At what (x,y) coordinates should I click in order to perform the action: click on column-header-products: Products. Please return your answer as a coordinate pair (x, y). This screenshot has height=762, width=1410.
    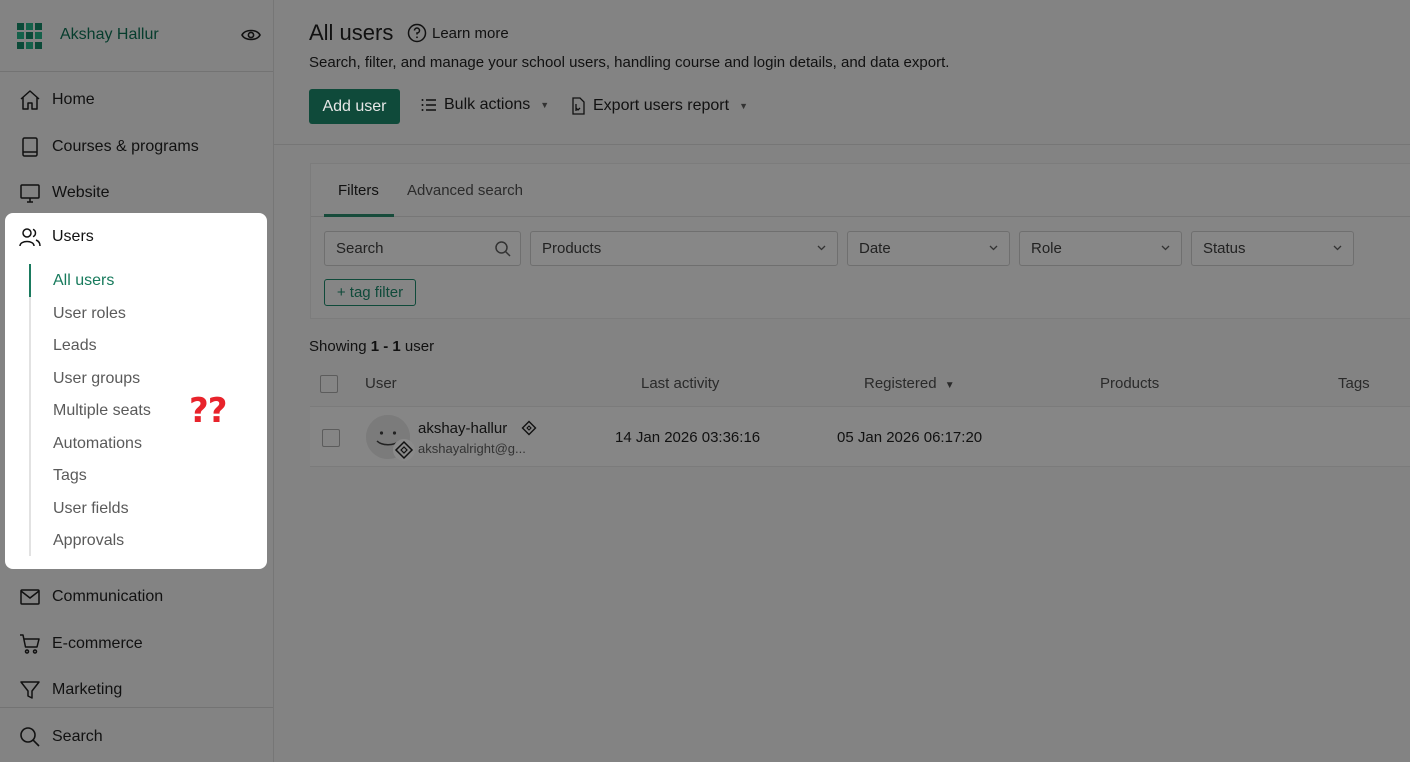
    Looking at the image, I should click on (1129, 383).